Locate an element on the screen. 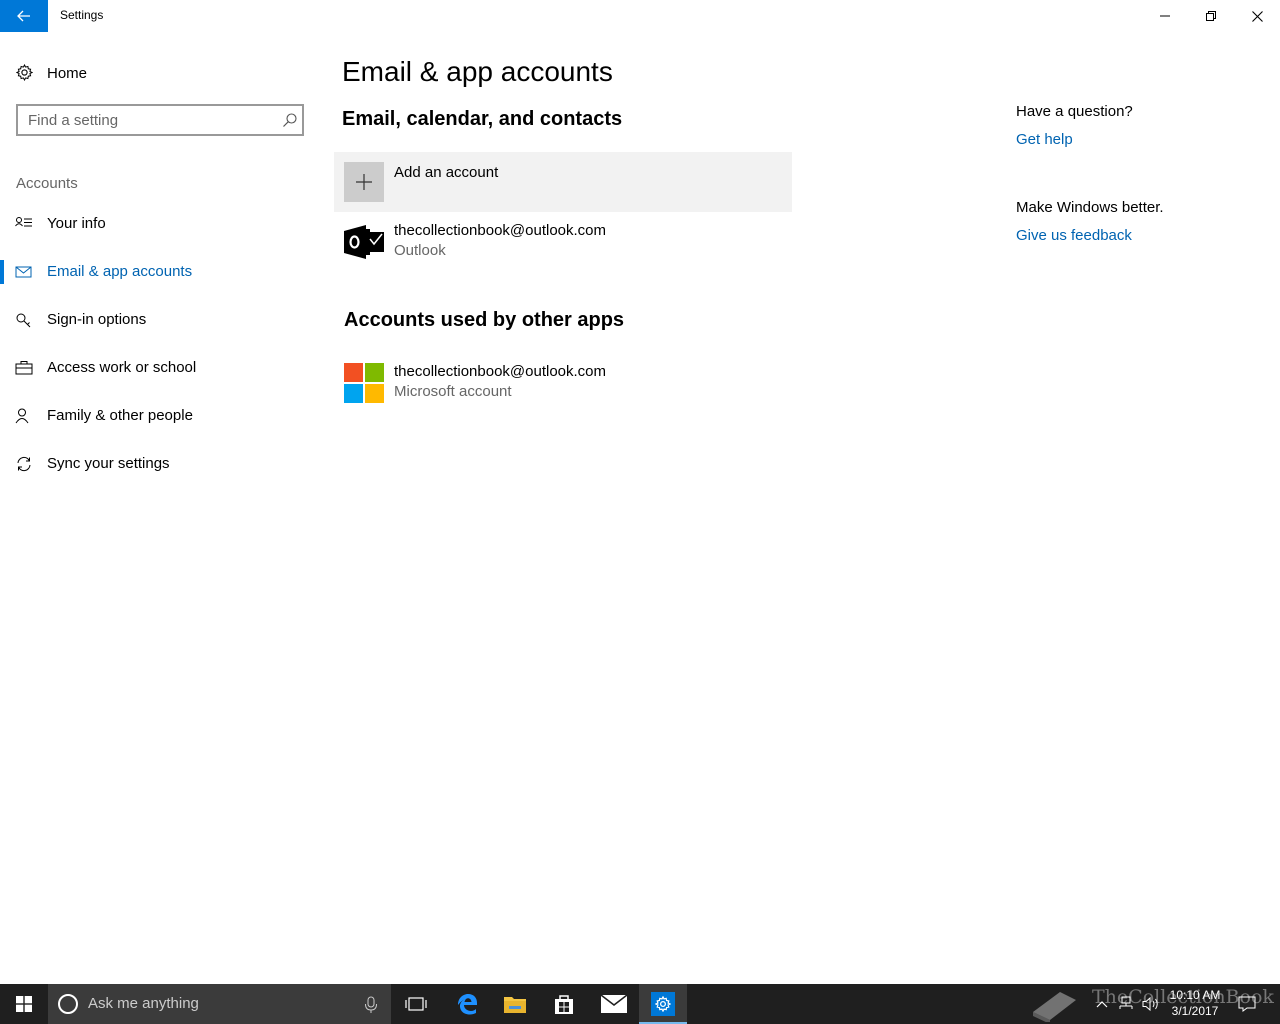 The image size is (1280, 1024). back-arrow-icon is located at coordinates (23, 16).